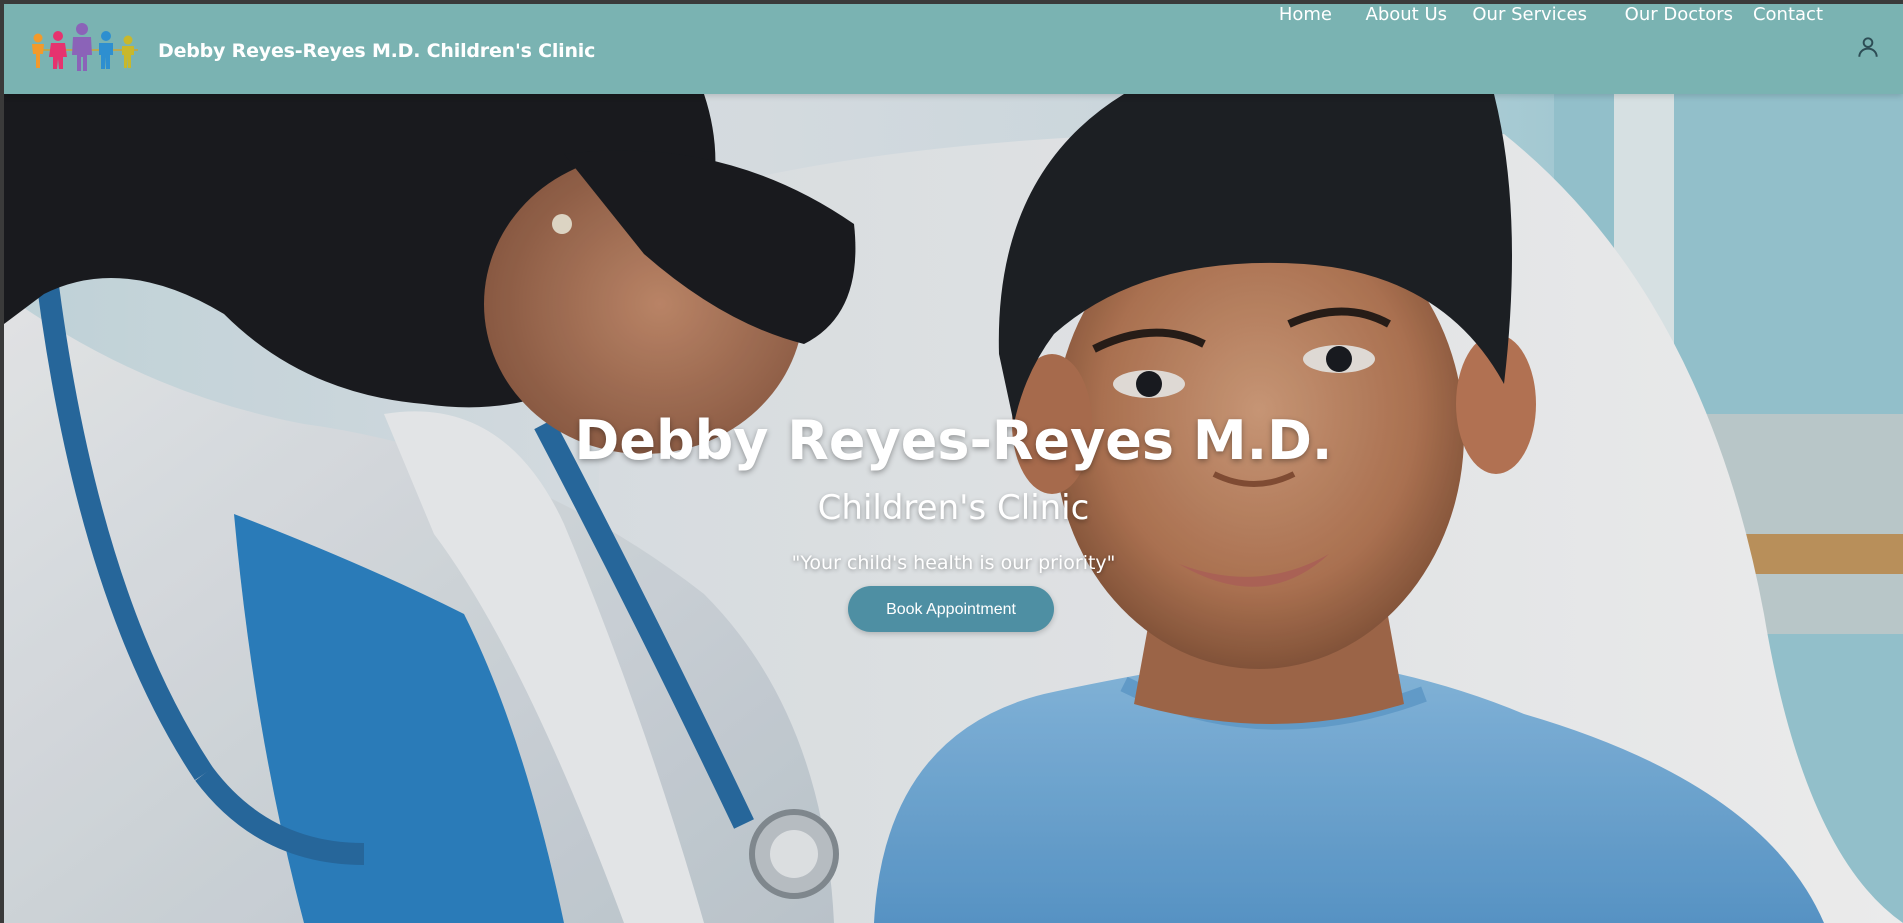 The height and width of the screenshot is (923, 1903). Describe the element at coordinates (1529, 14) in the screenshot. I see `nav-link-our-services: Our Services` at that location.